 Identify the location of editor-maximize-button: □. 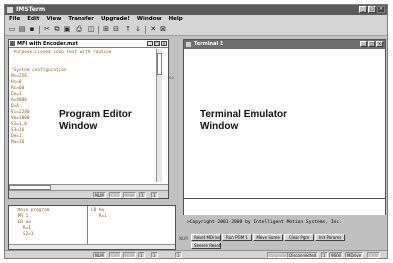
(157, 43).